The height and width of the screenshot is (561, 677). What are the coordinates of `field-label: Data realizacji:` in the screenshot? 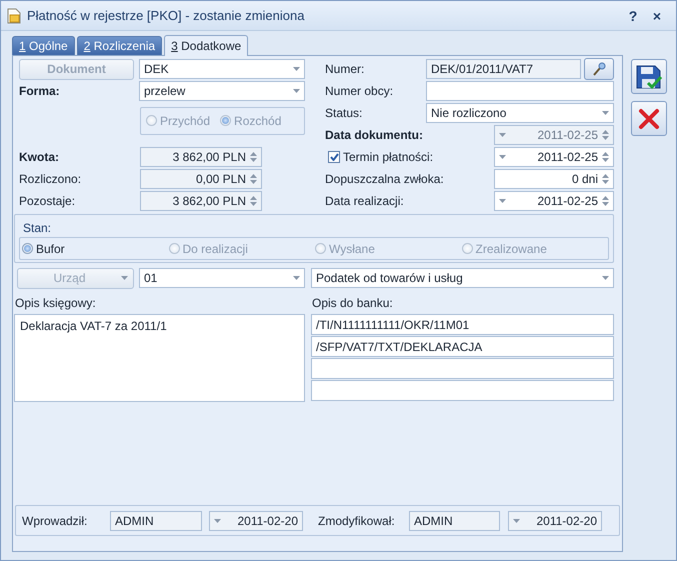 It's located at (364, 201).